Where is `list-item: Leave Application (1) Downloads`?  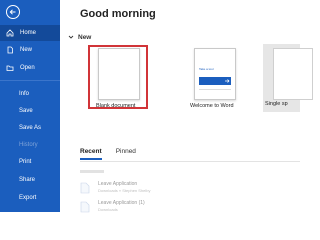 list-item: Leave Application (1) Downloads is located at coordinates (190, 206).